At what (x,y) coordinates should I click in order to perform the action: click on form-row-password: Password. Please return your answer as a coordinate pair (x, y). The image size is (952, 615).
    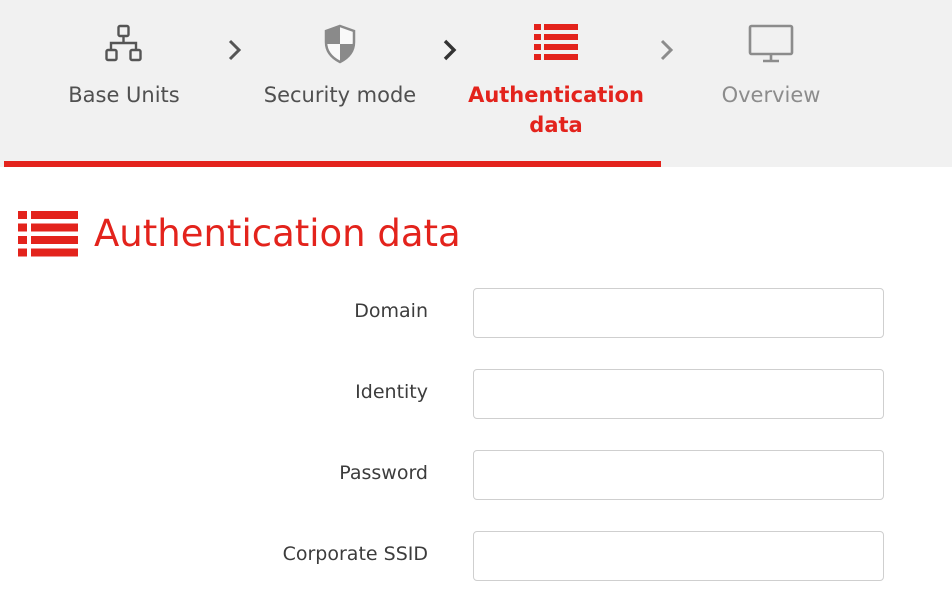
    Looking at the image, I should click on (476, 476).